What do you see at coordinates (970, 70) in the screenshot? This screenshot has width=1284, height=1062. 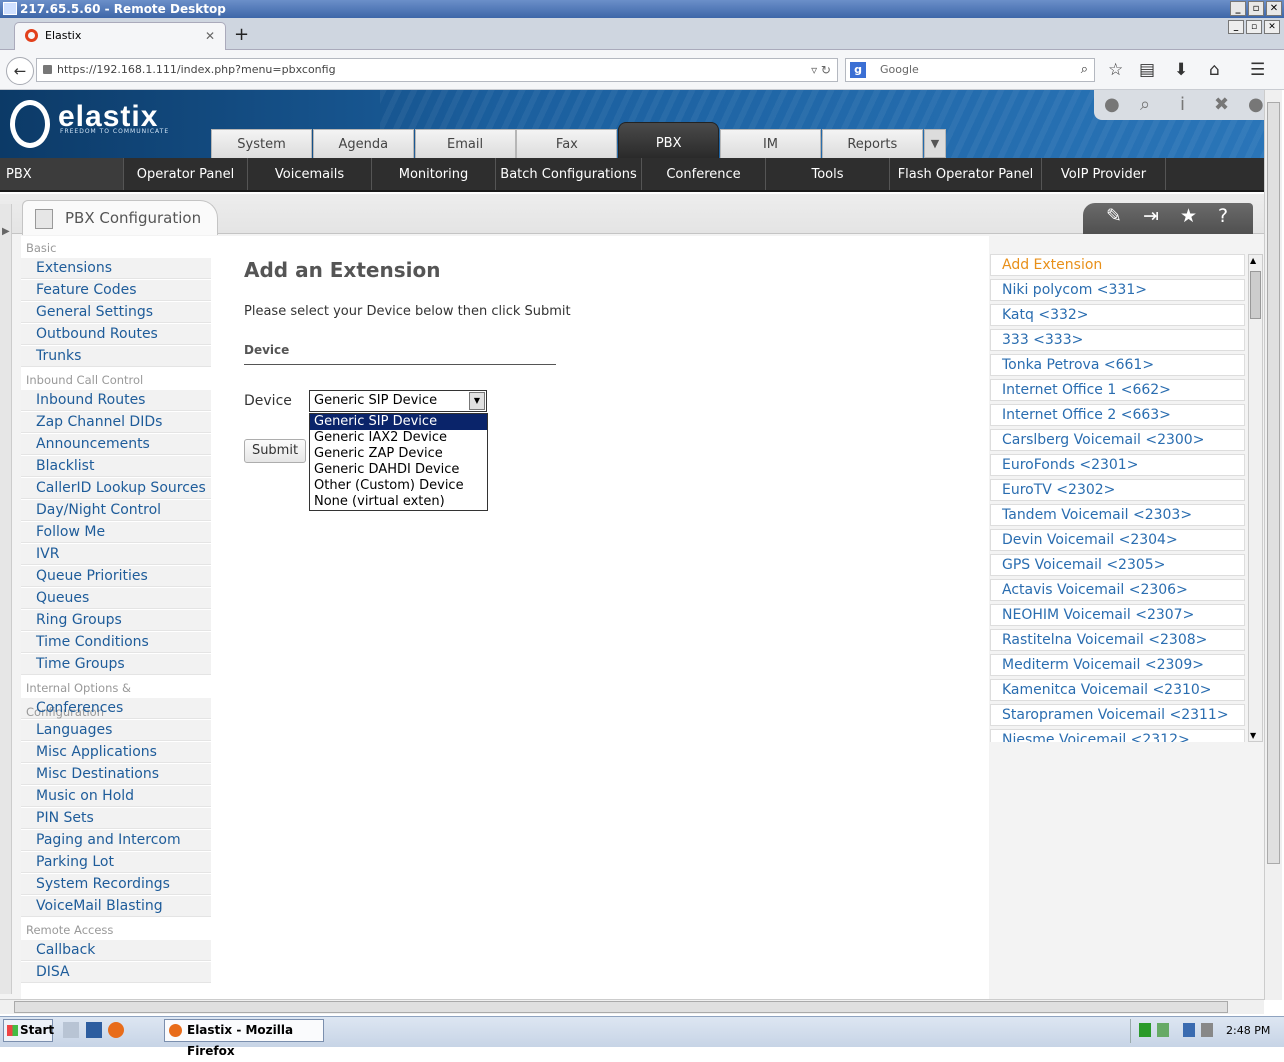 I see `search-box: g Google ⌕` at bounding box center [970, 70].